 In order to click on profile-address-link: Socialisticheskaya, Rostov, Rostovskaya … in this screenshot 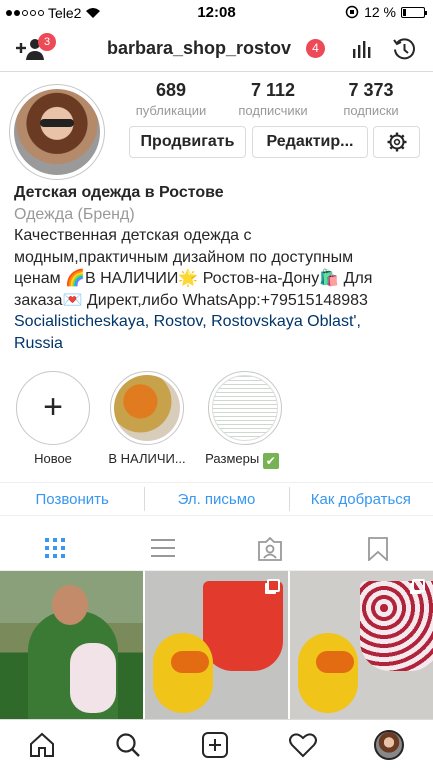, I will do `click(219, 322)`.